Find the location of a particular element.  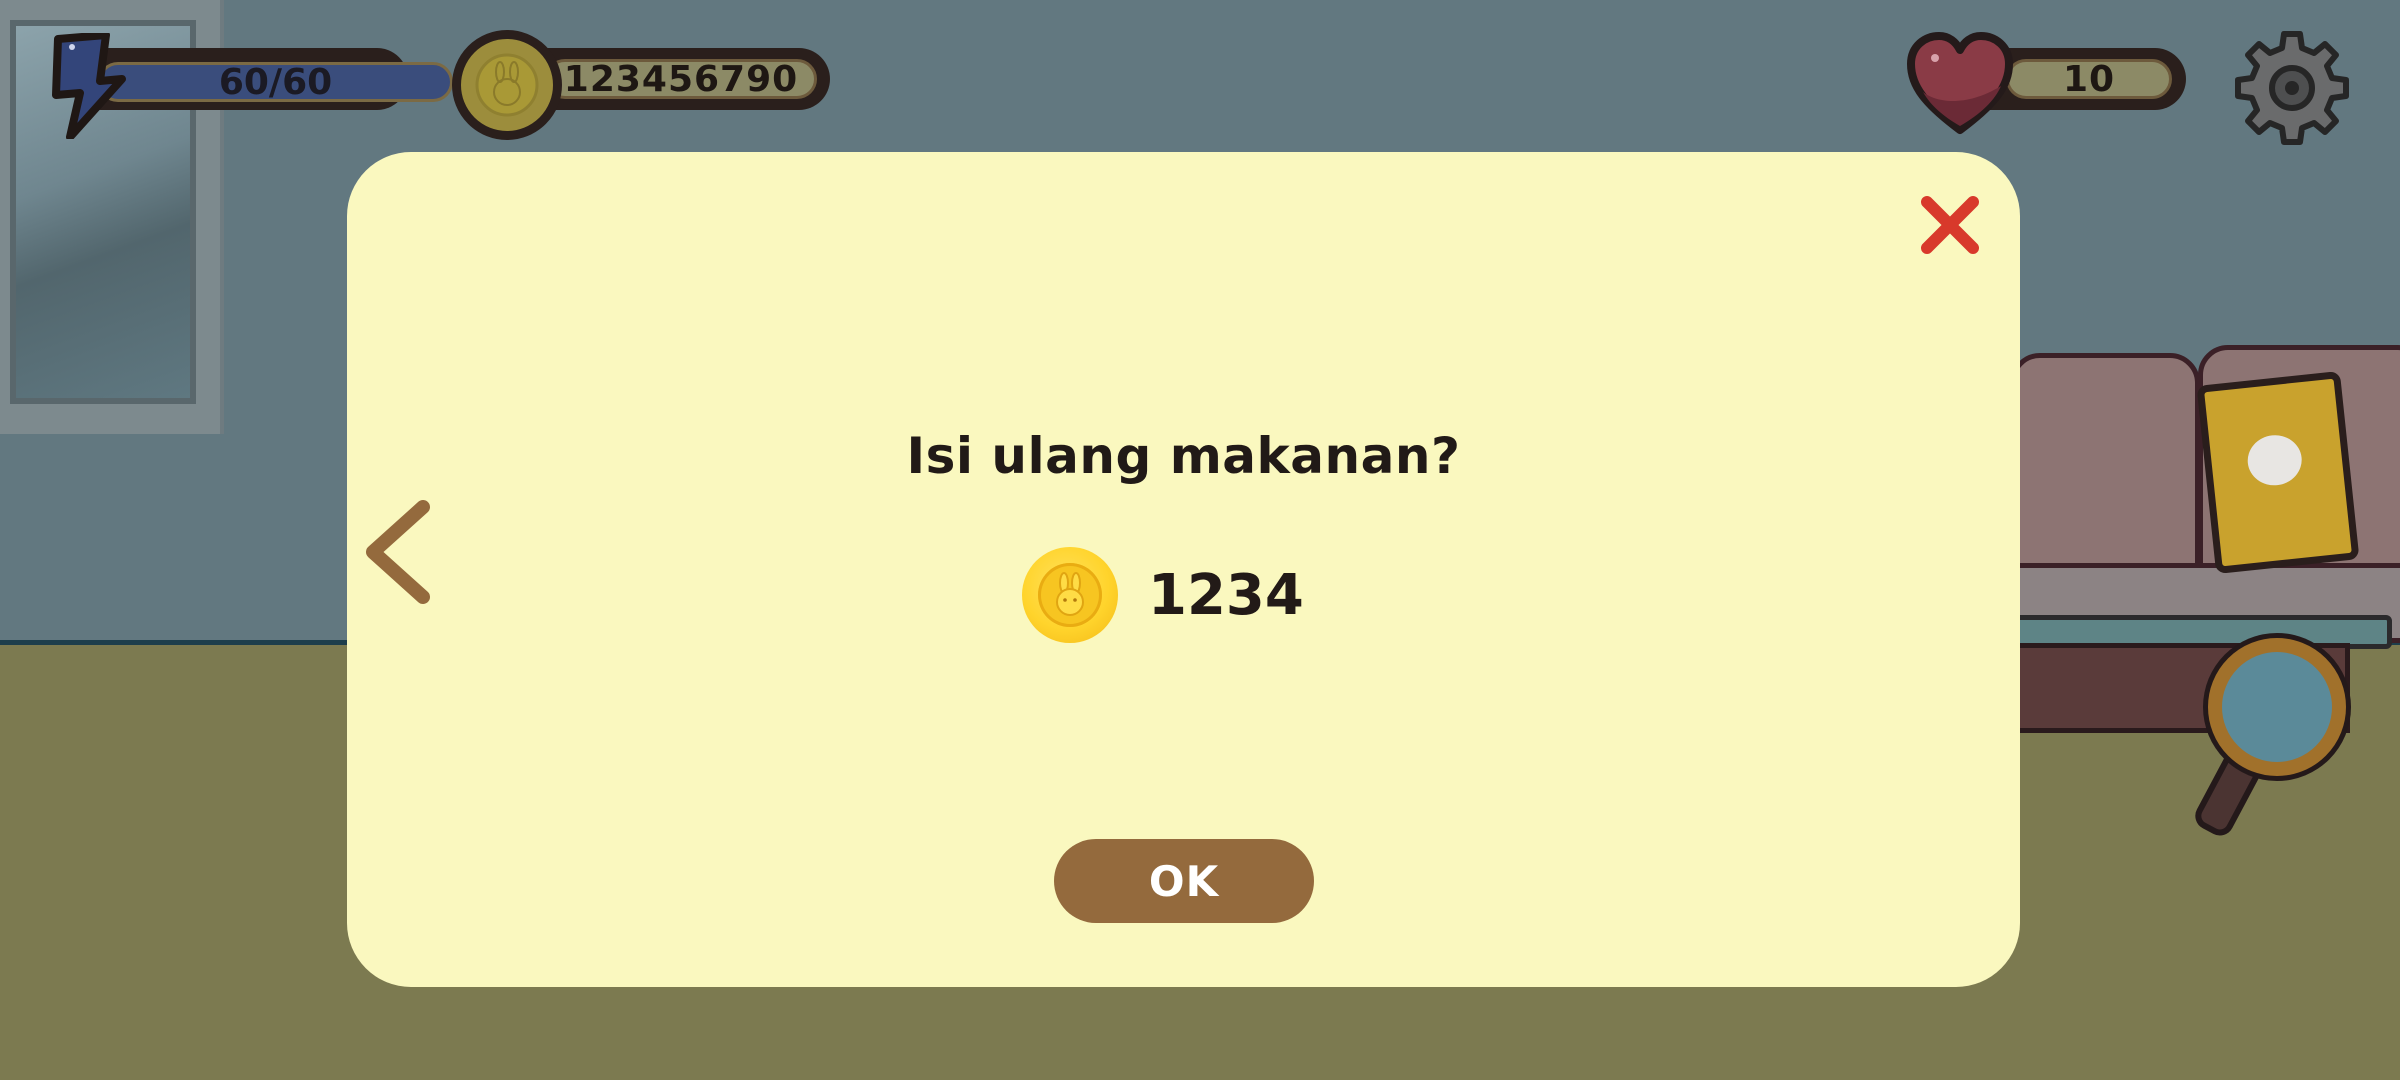

price-row: 1234 is located at coordinates (1163, 595).